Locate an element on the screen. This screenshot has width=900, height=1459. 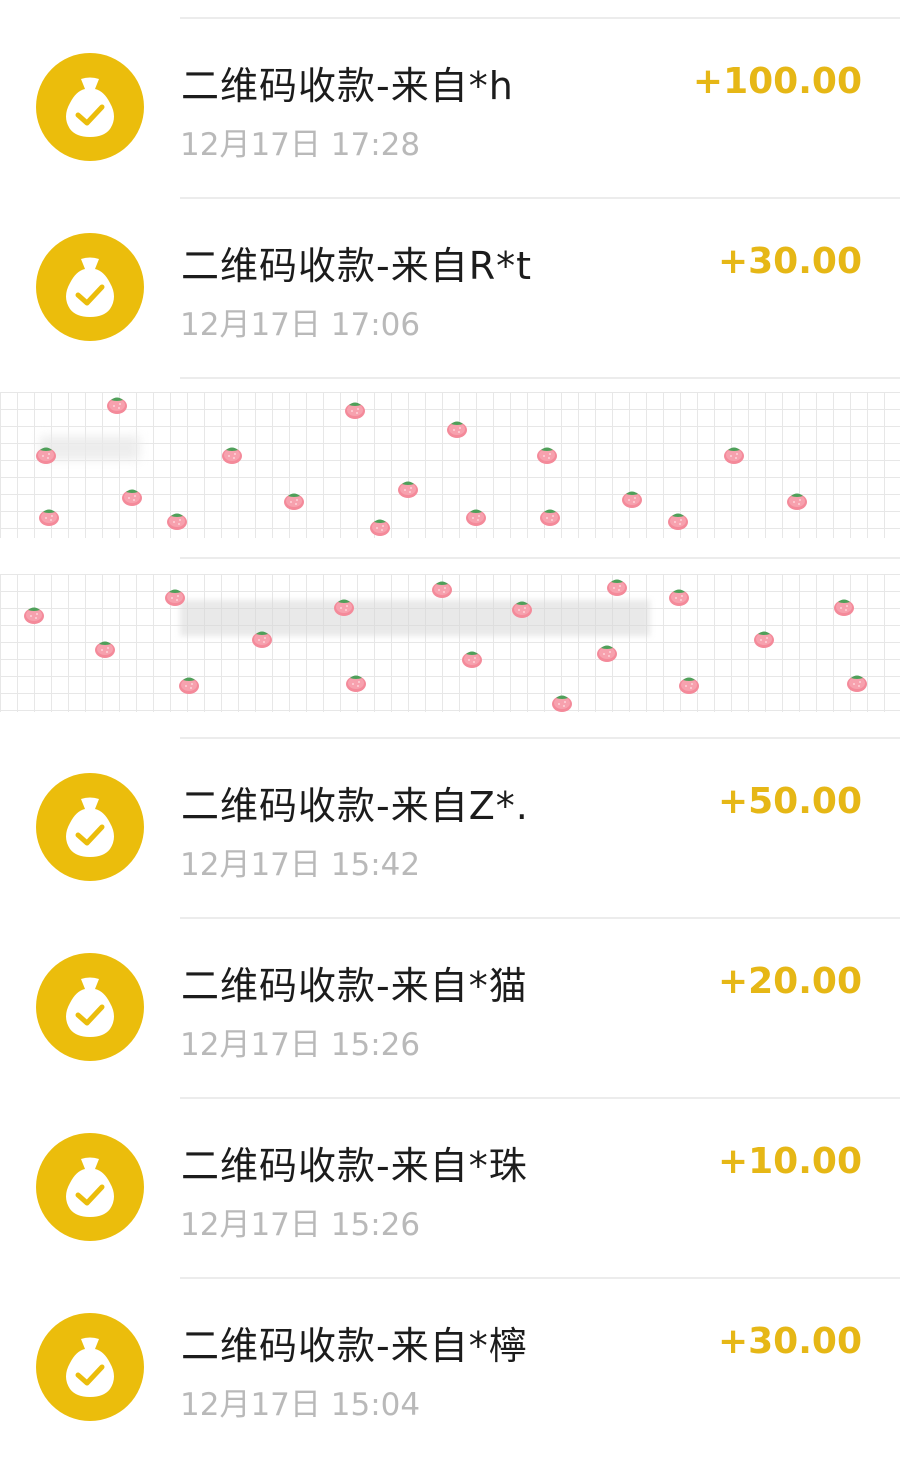
transaction-title: 二维码收款-来自*猫 is located at coordinates (354, 986).